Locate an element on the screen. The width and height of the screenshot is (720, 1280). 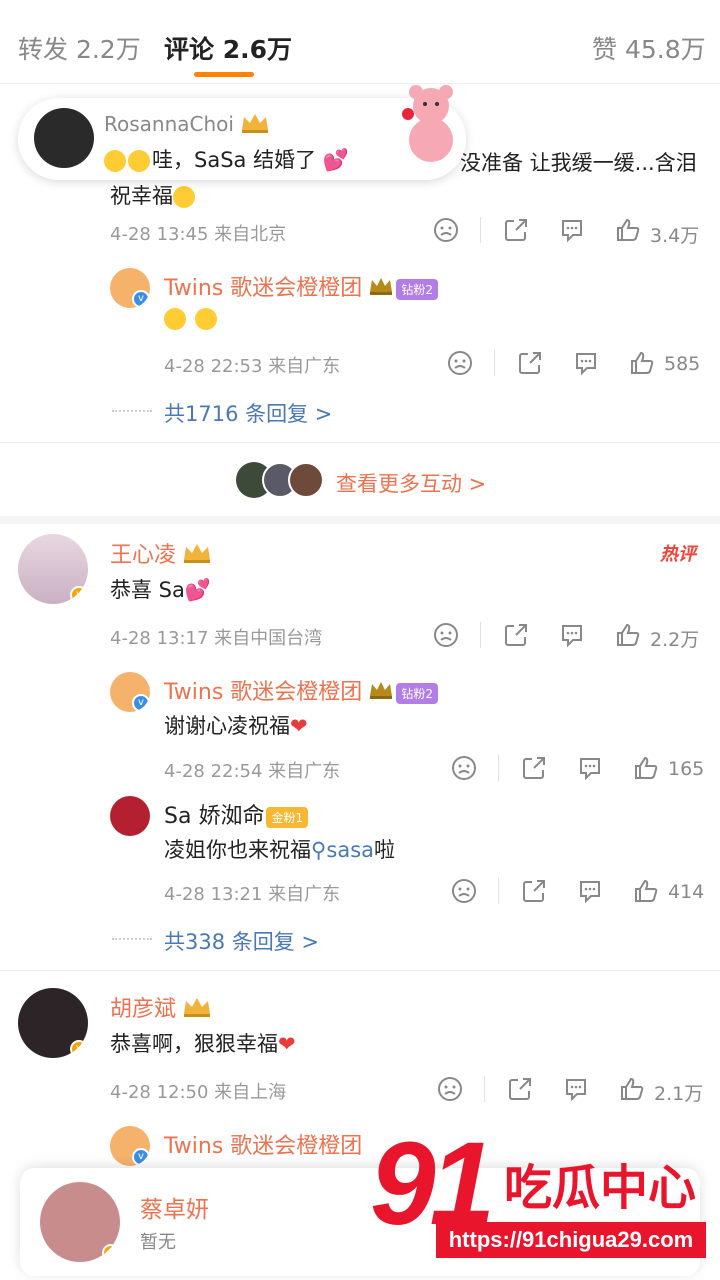
like-count: 165 is located at coordinates (686, 769).